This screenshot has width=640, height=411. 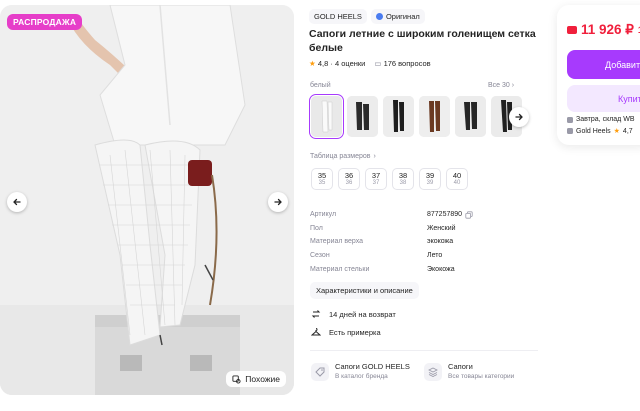 I want to click on brand-chip: GOLD HEELS, so click(x=338, y=16).